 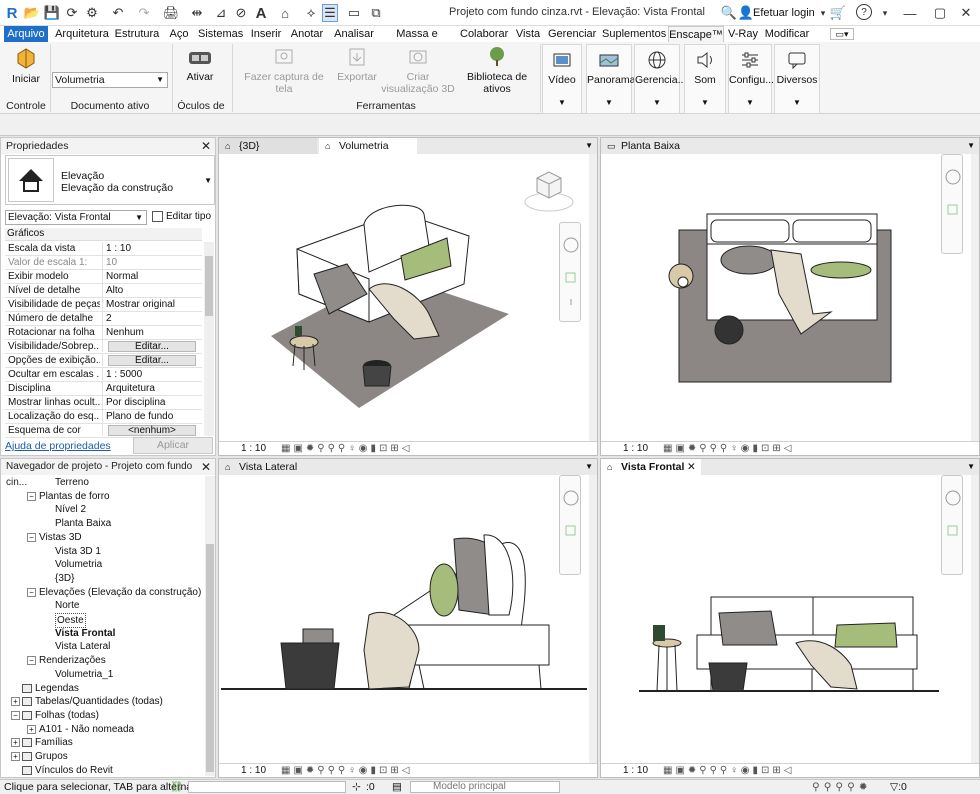 What do you see at coordinates (221, 13) in the screenshot?
I see `dimension-icon: ⊿` at bounding box center [221, 13].